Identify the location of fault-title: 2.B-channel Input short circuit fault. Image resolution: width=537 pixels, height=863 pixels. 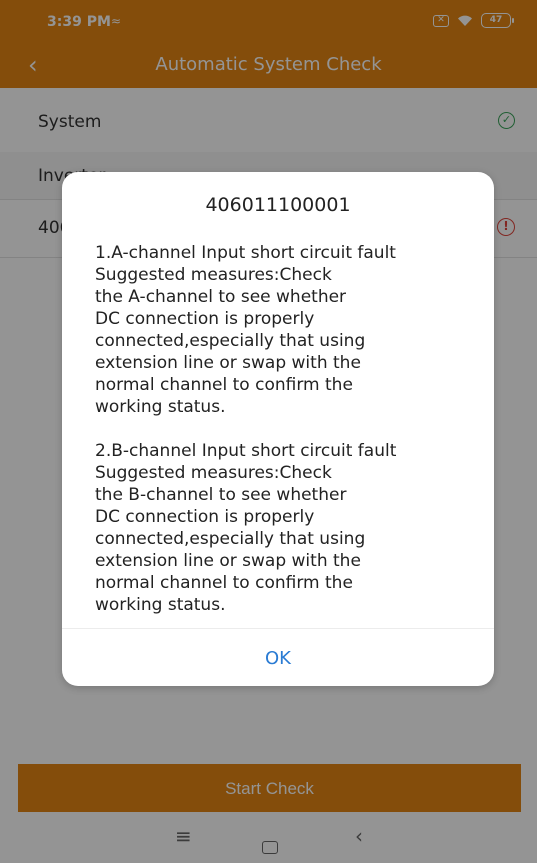
(246, 451).